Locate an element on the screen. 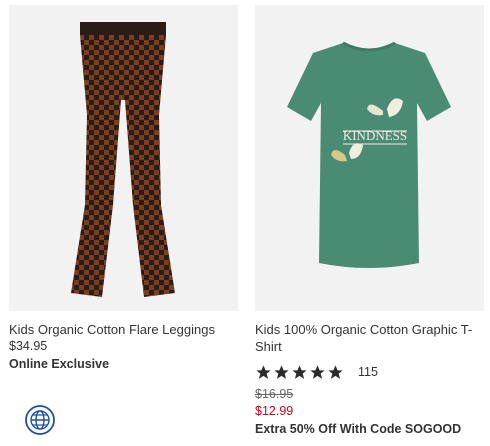 The image size is (490, 446). stars is located at coordinates (299, 372).